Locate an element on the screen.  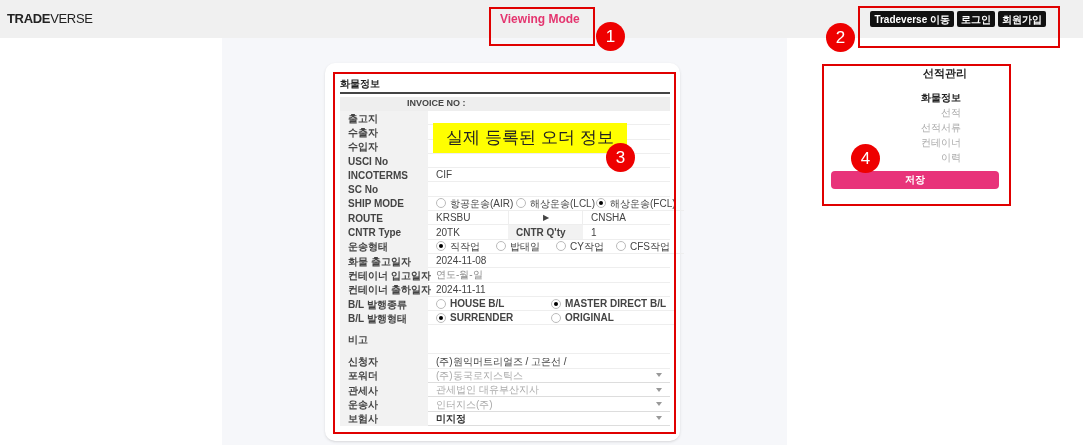
radio-option: SURRENDER is located at coordinates (493, 318).